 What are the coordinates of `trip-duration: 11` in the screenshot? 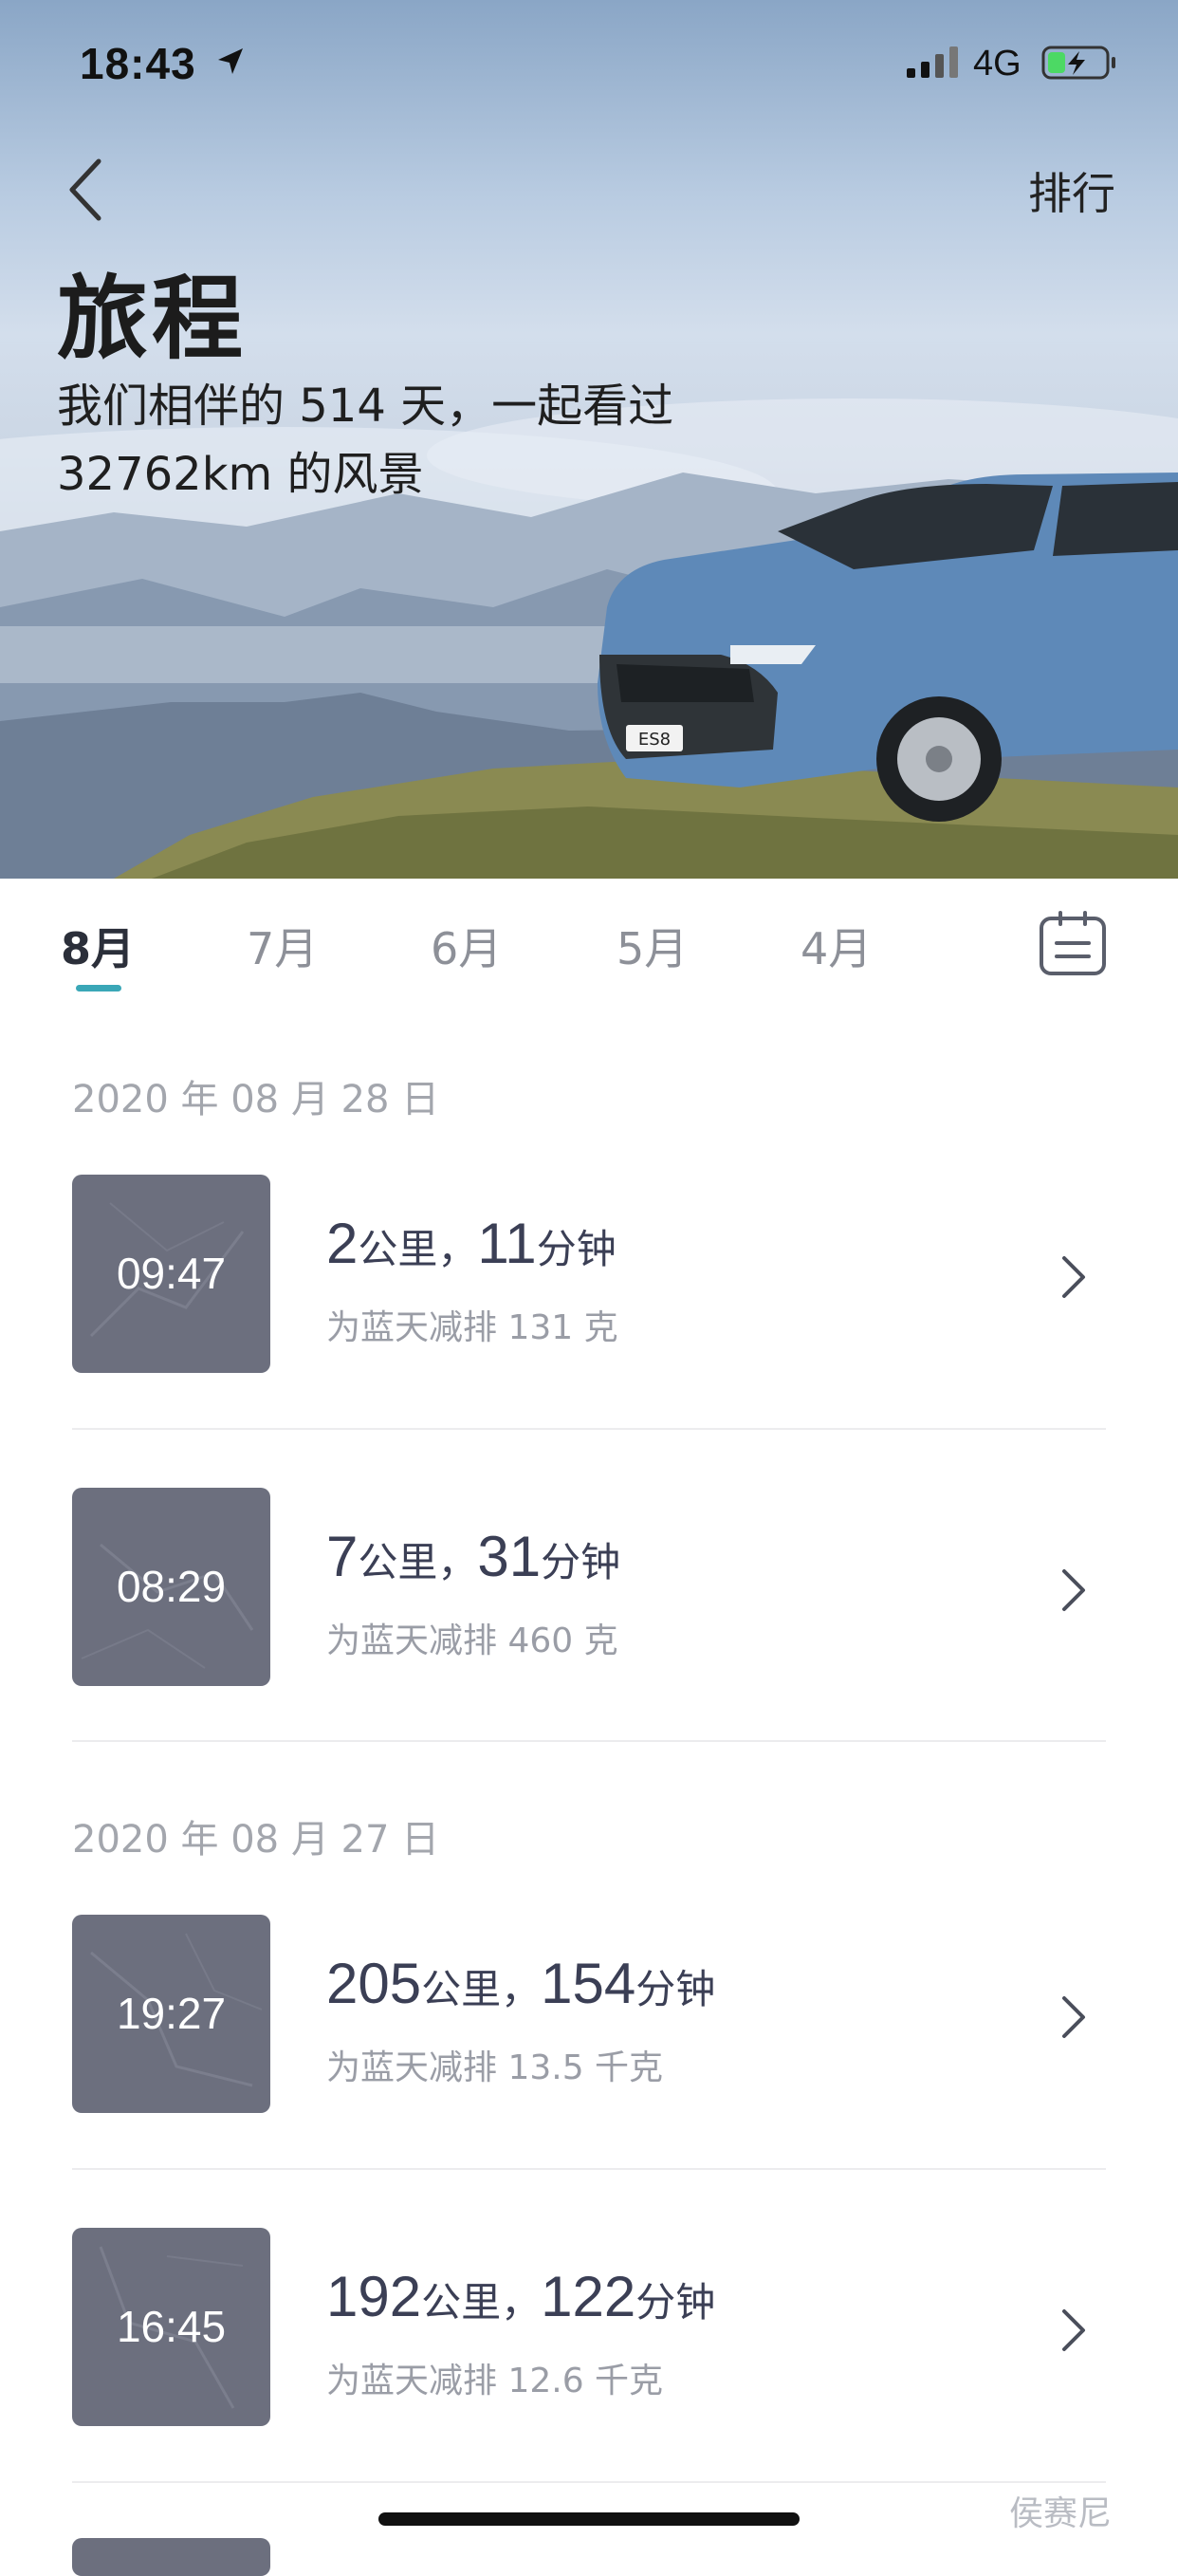 It's located at (507, 1243).